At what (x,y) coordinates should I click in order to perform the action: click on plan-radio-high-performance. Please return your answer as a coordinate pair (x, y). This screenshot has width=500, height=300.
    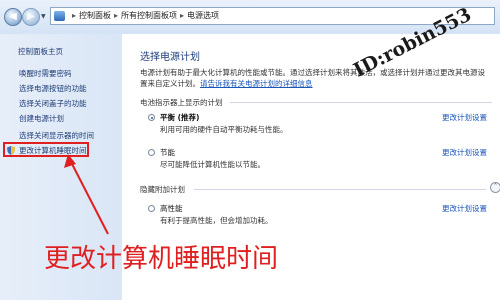
    Looking at the image, I should click on (151, 208).